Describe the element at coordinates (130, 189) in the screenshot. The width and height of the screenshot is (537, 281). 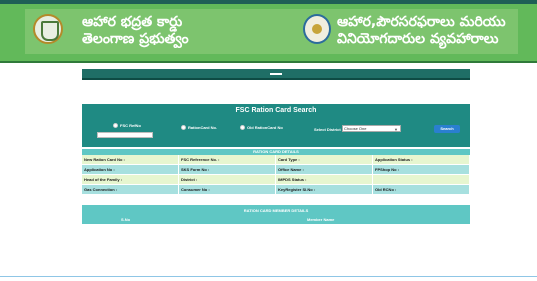
I see `detail-cell: Gas Connection :` at that location.